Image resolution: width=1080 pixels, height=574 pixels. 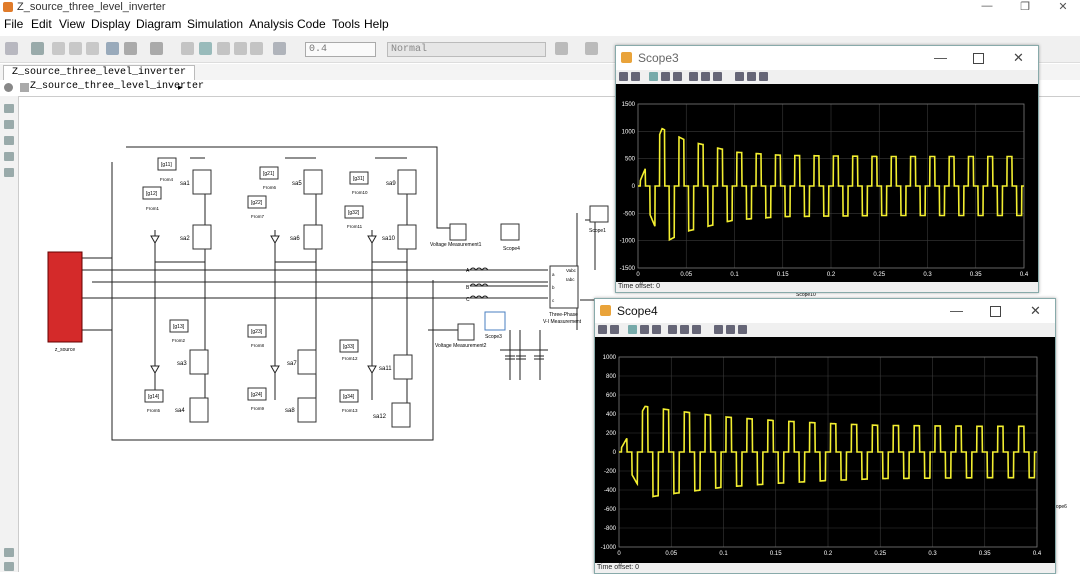 What do you see at coordinates (58, 48) in the screenshot?
I see `back-icon` at bounding box center [58, 48].